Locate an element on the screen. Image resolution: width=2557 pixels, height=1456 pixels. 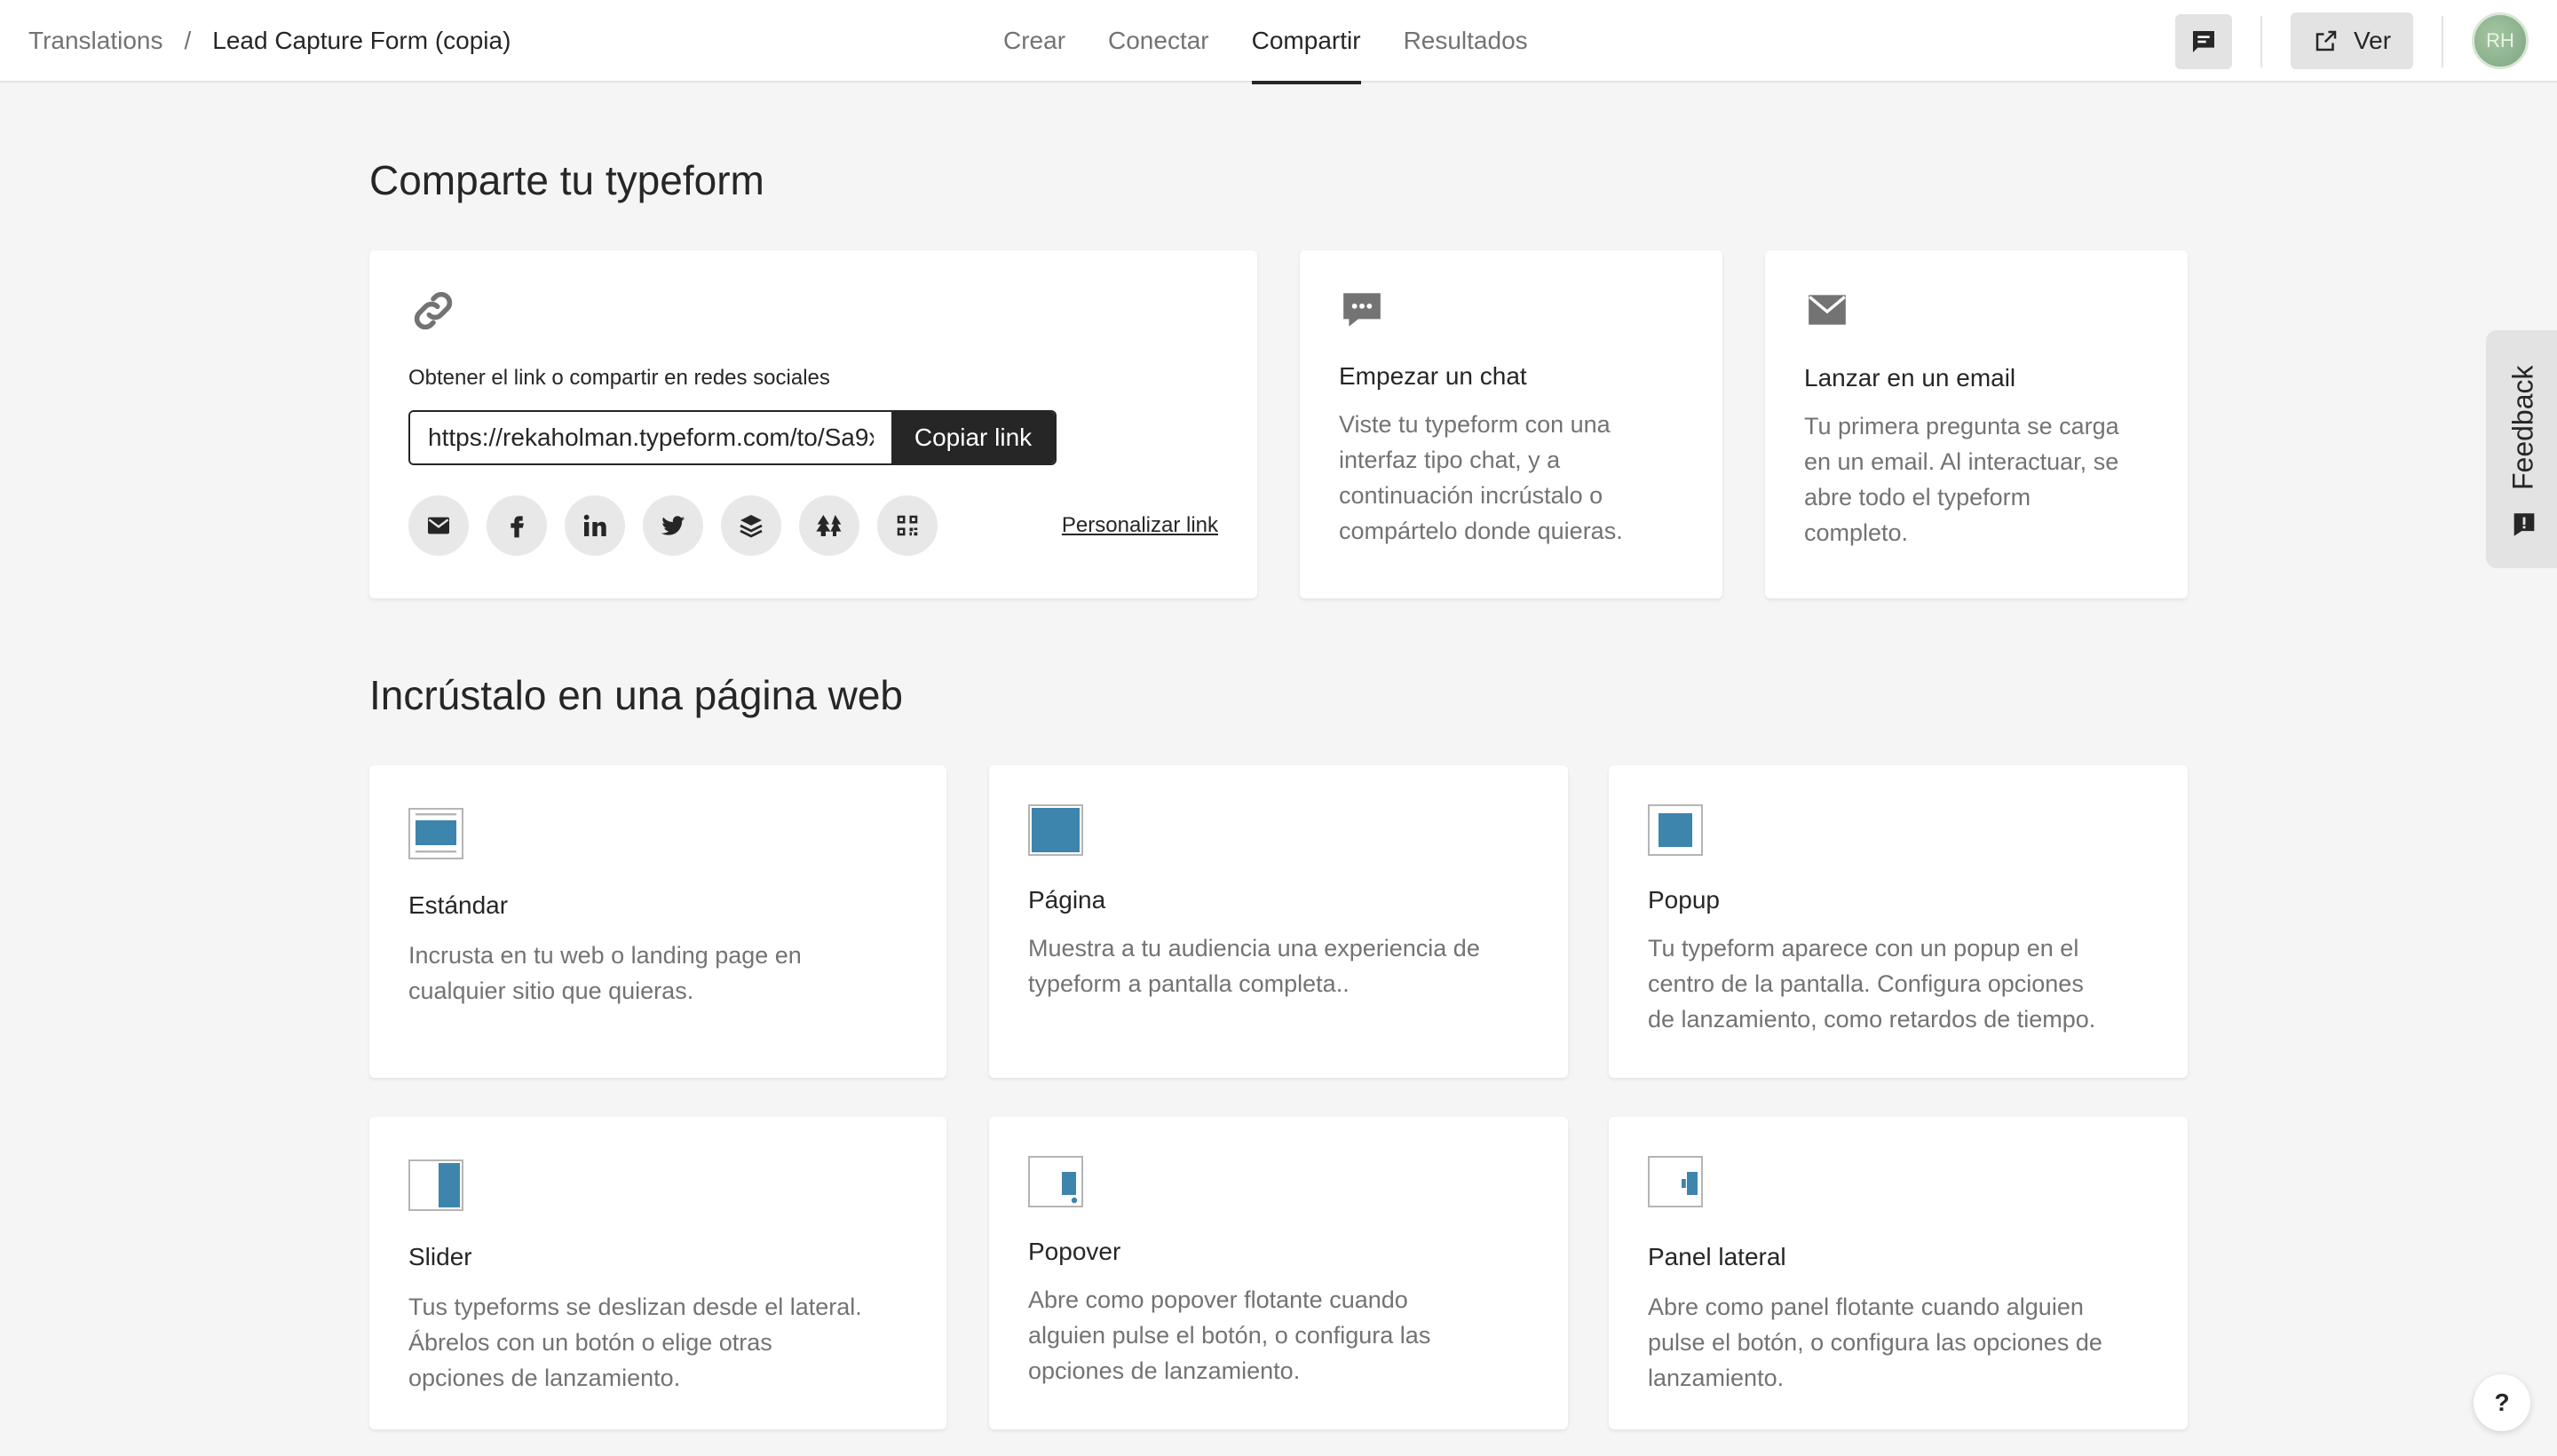
tab-resultados: Resultados is located at coordinates (1466, 41).